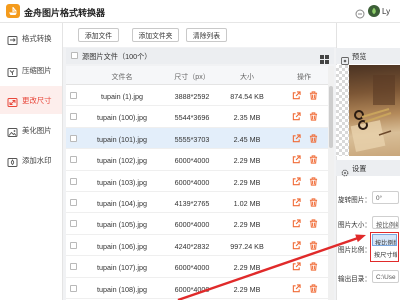 This screenshot has height=300, width=400. What do you see at coordinates (13, 11) in the screenshot?
I see `app-logo-icon` at bounding box center [13, 11].